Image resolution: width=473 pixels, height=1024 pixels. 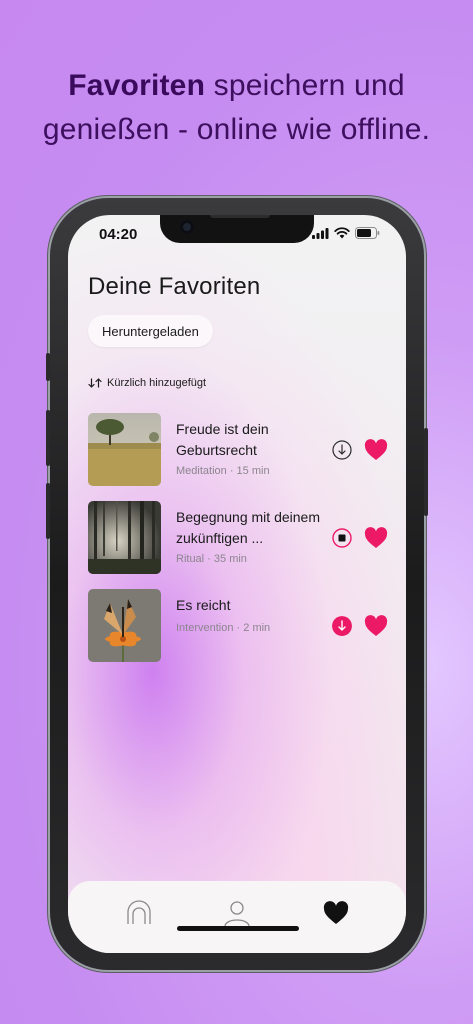 I want to click on favorite-meta: Ritual · 35 min, so click(x=211, y=559).